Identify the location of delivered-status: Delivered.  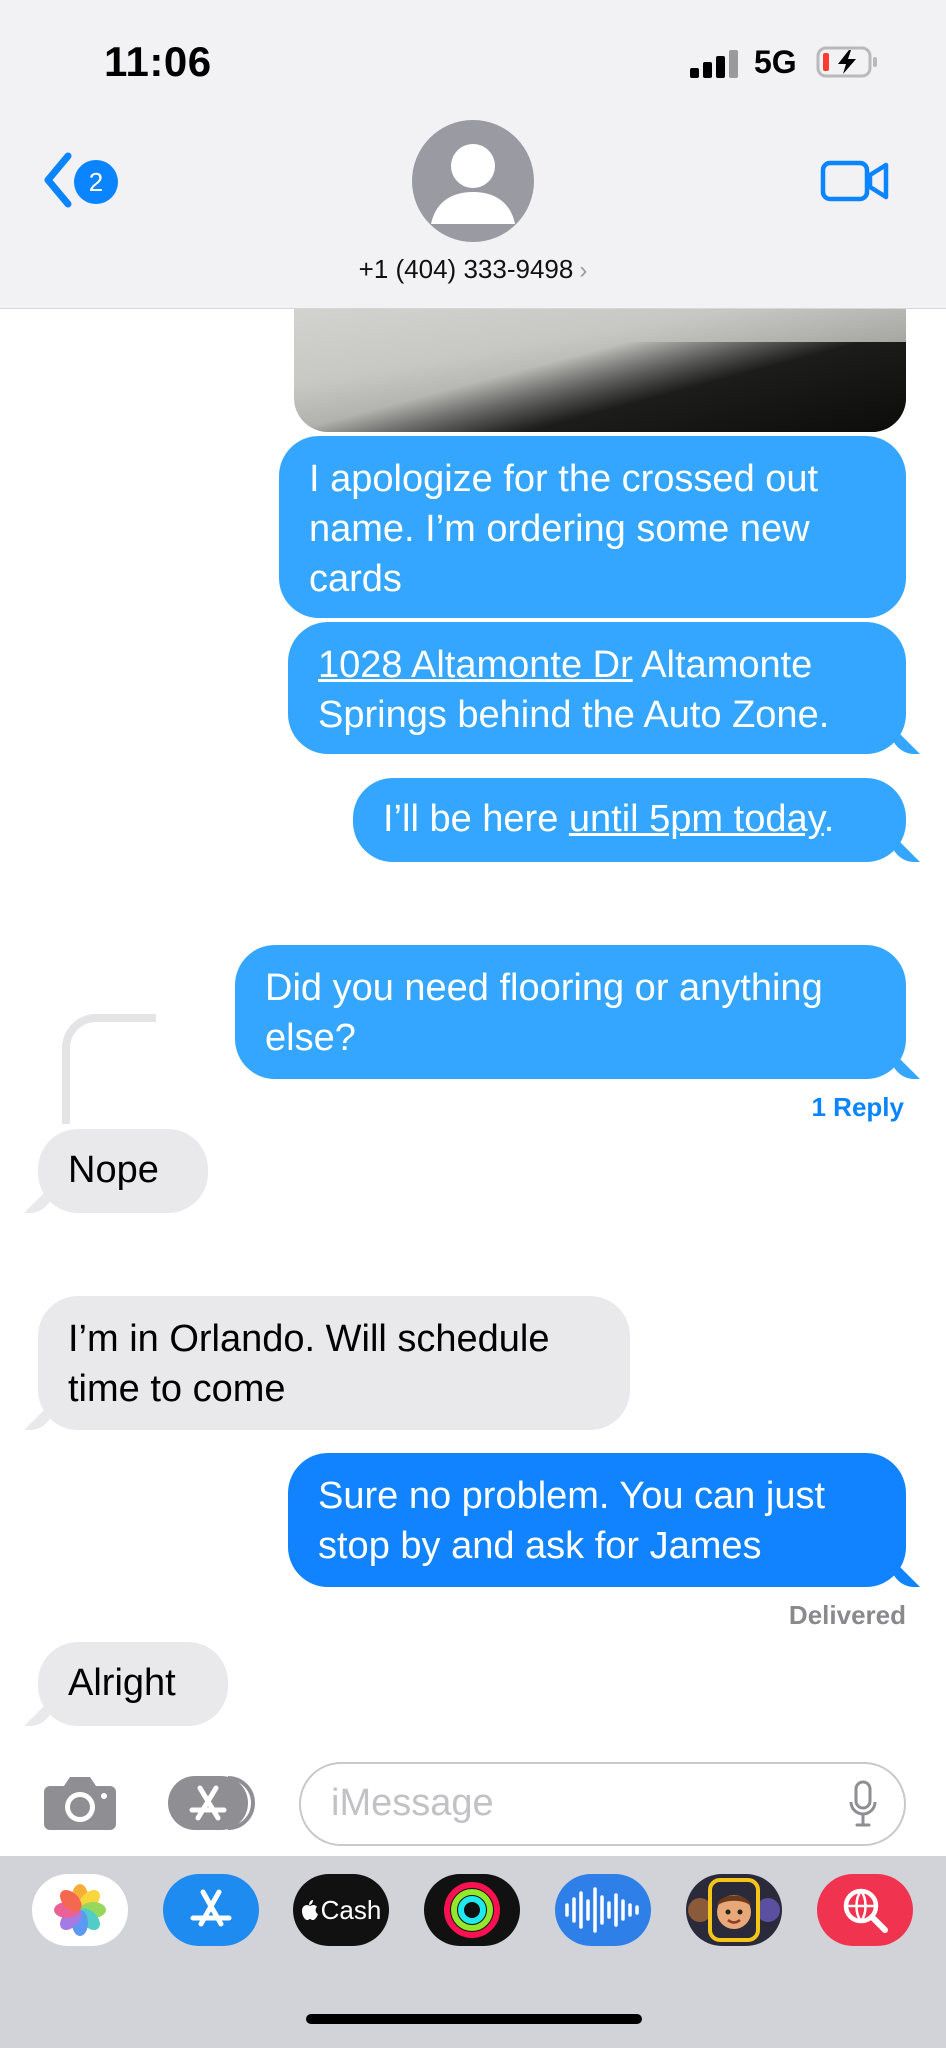
(847, 1615).